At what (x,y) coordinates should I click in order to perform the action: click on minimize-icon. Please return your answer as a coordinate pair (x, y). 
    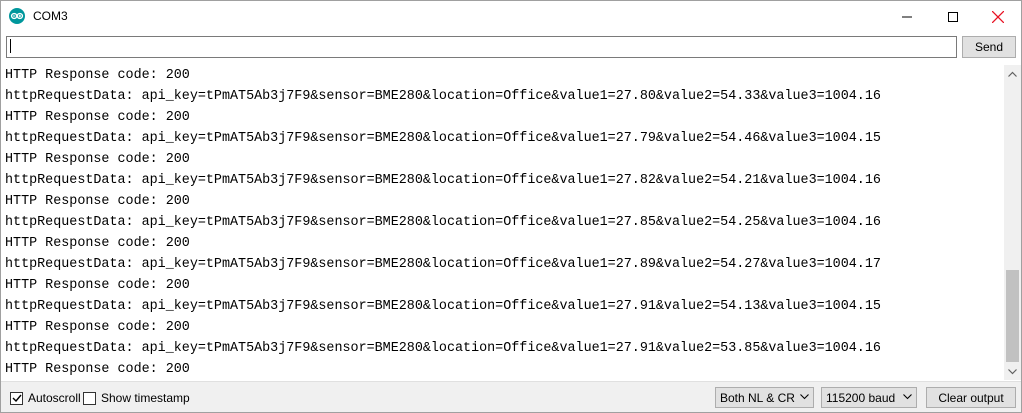
    Looking at the image, I should click on (907, 16).